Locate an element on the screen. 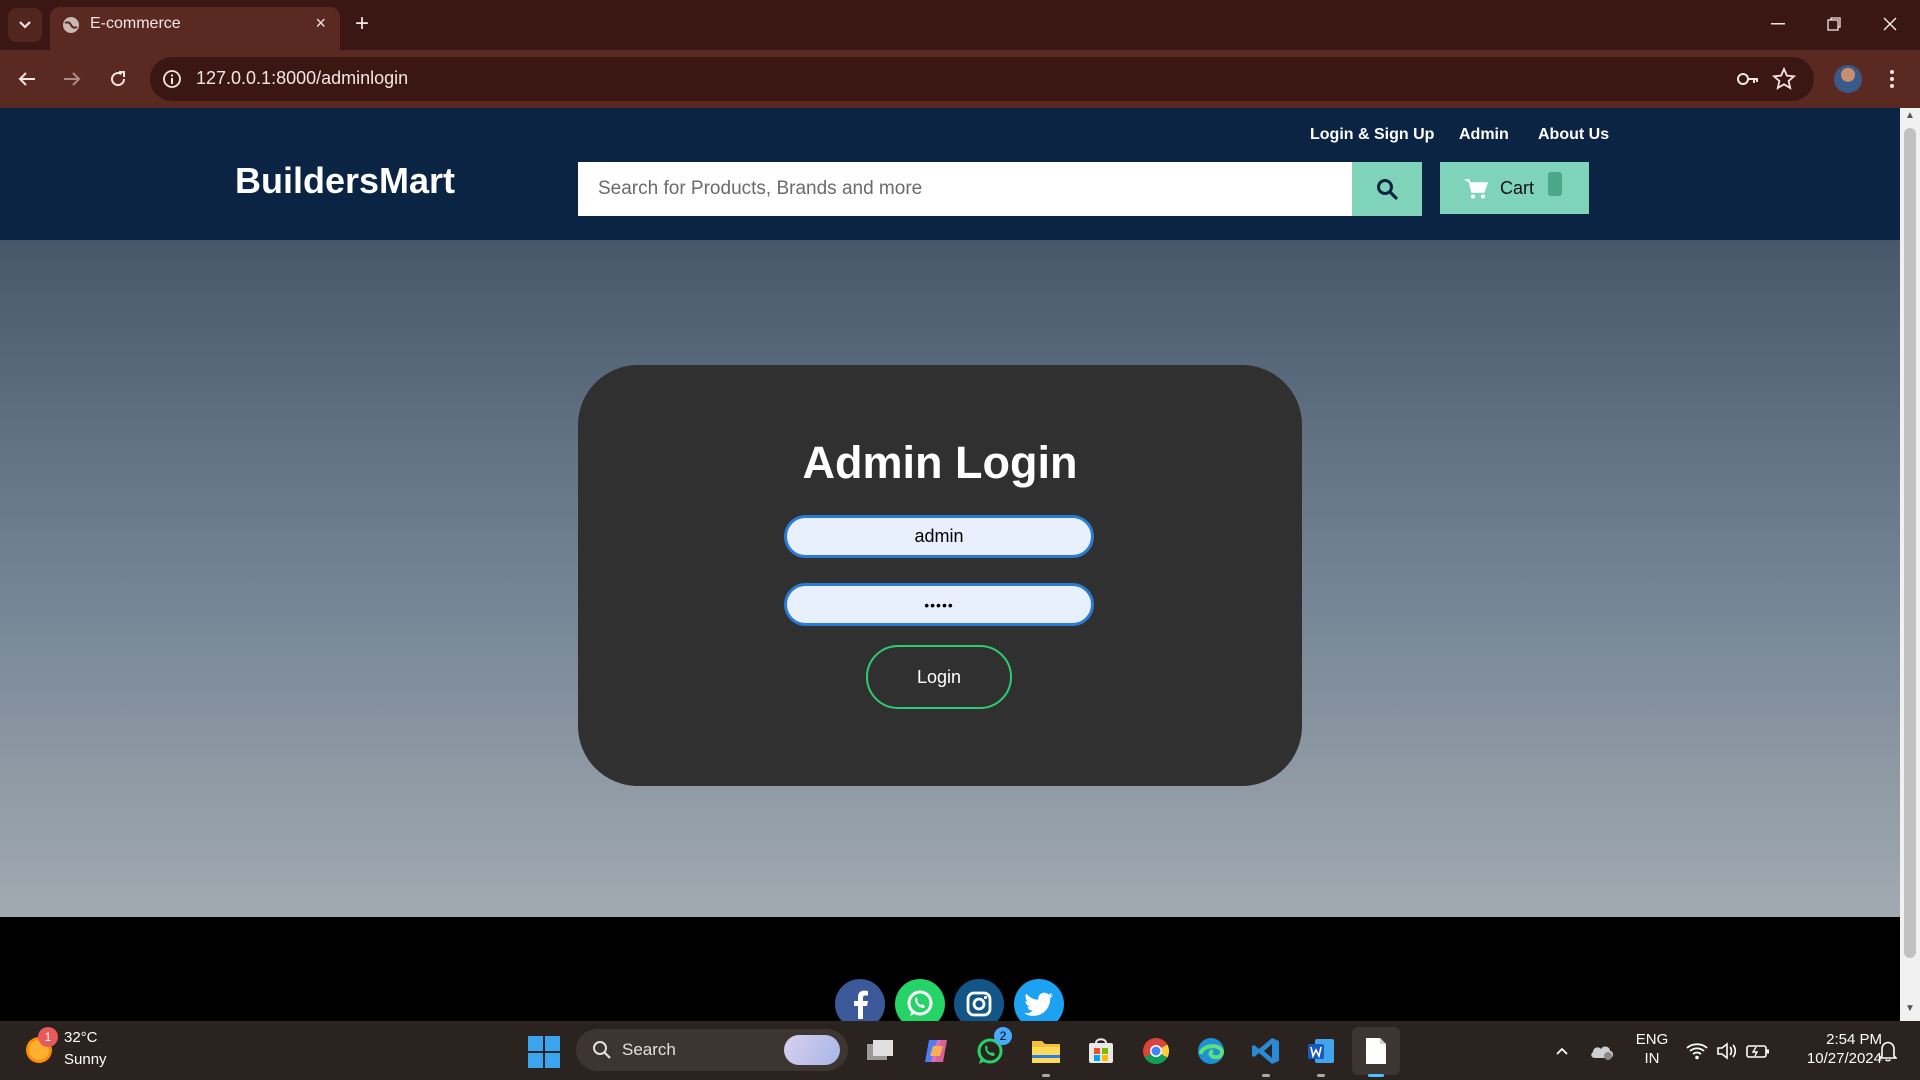 The image size is (1920, 1080). search-icon is located at coordinates (1387, 189).